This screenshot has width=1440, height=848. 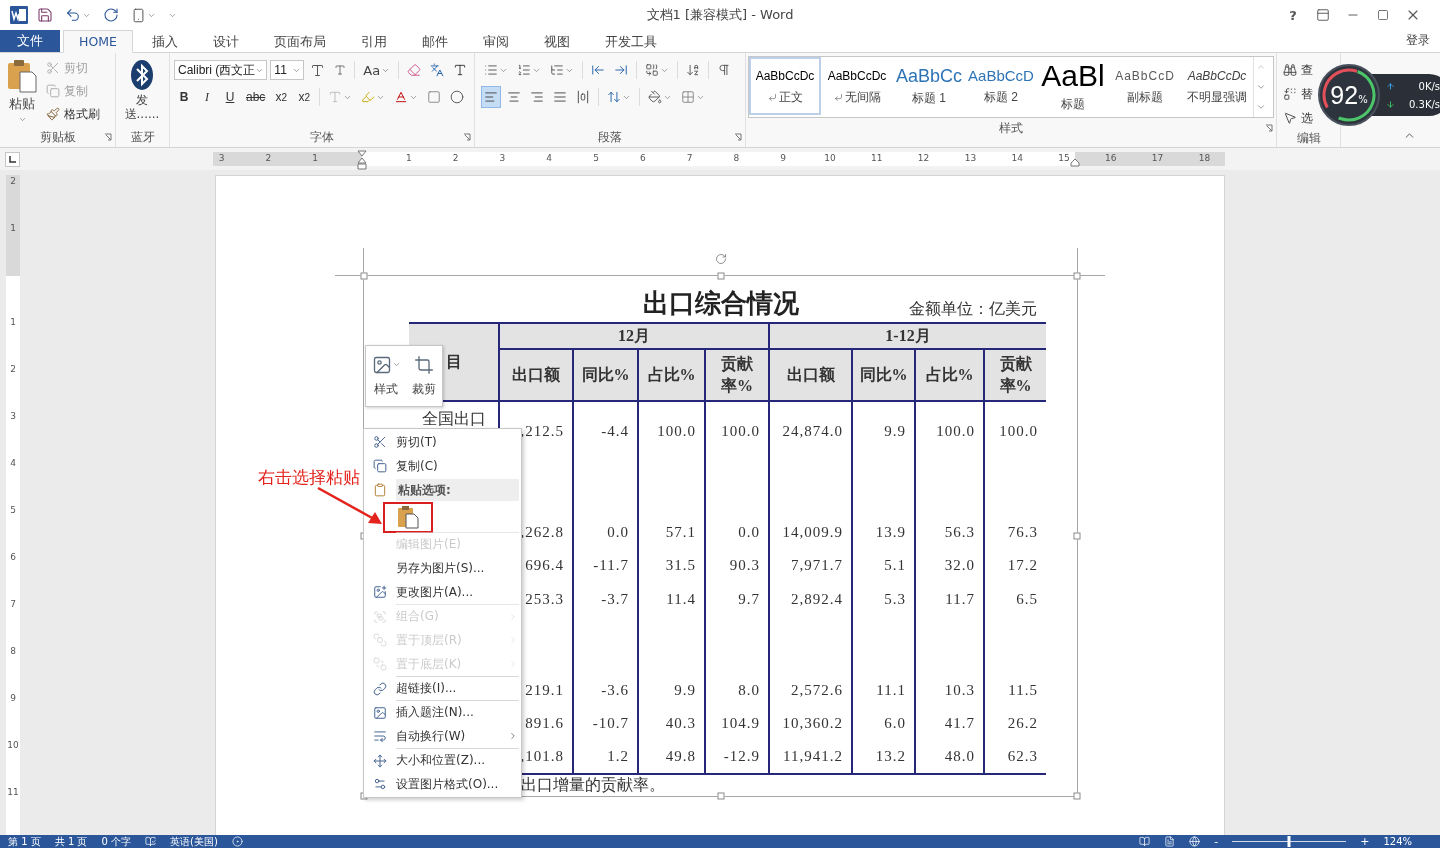 What do you see at coordinates (1064, 158) in the screenshot?
I see `ruler-number: 15` at bounding box center [1064, 158].